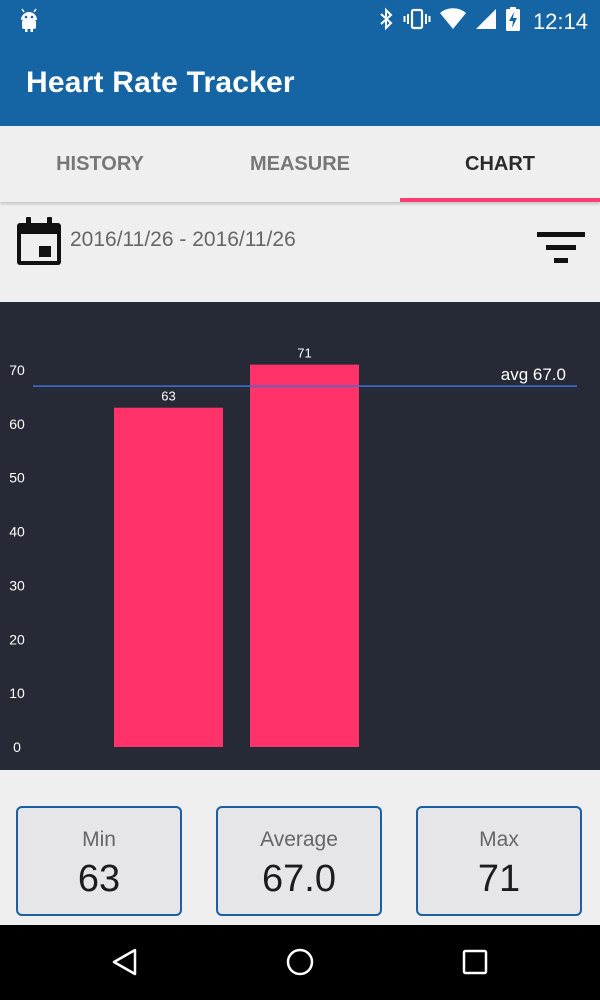 This screenshot has height=1000, width=600. I want to click on home-icon, so click(300, 964).